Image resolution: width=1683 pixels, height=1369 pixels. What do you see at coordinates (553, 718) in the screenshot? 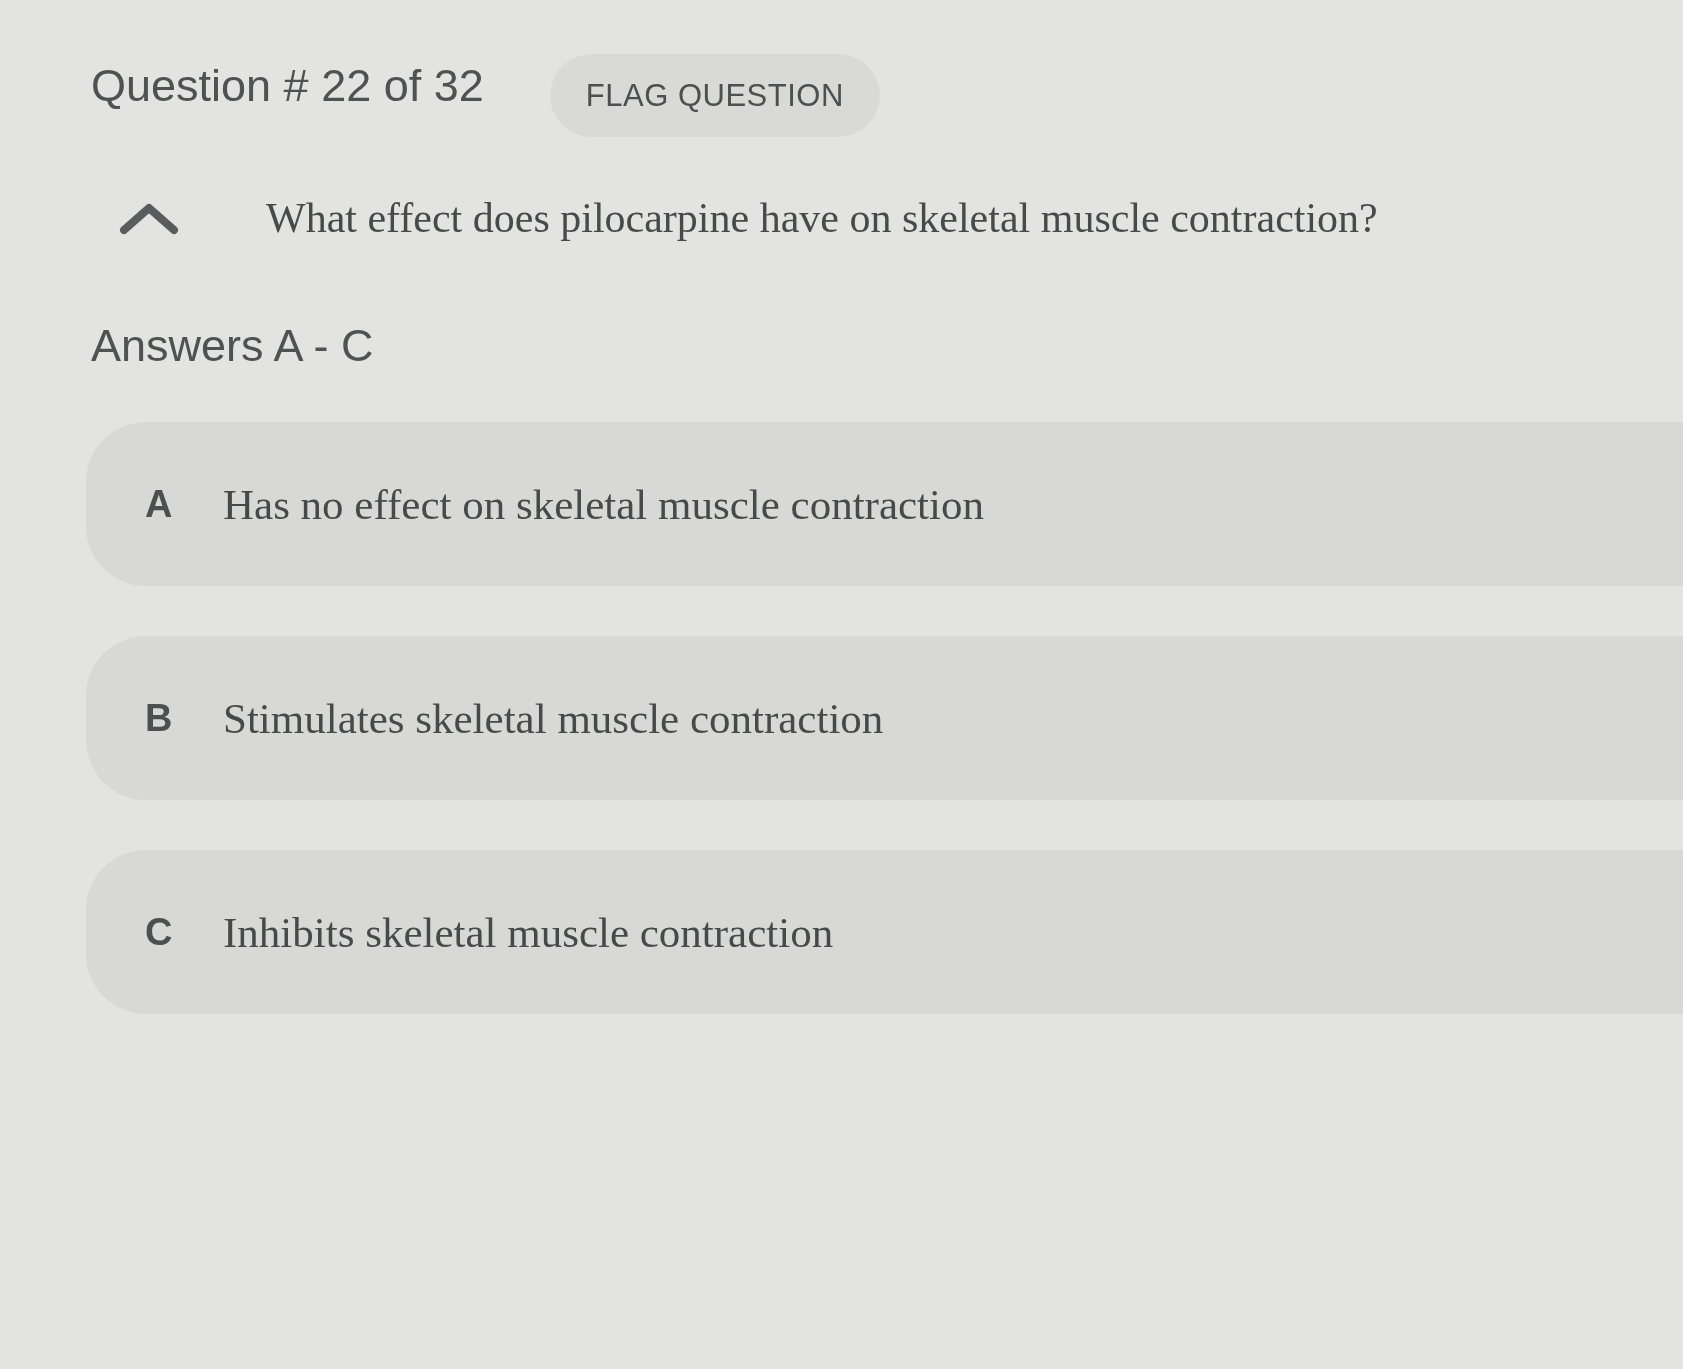
I see `answer-text: Stimulates skeletal muscle contraction` at bounding box center [553, 718].